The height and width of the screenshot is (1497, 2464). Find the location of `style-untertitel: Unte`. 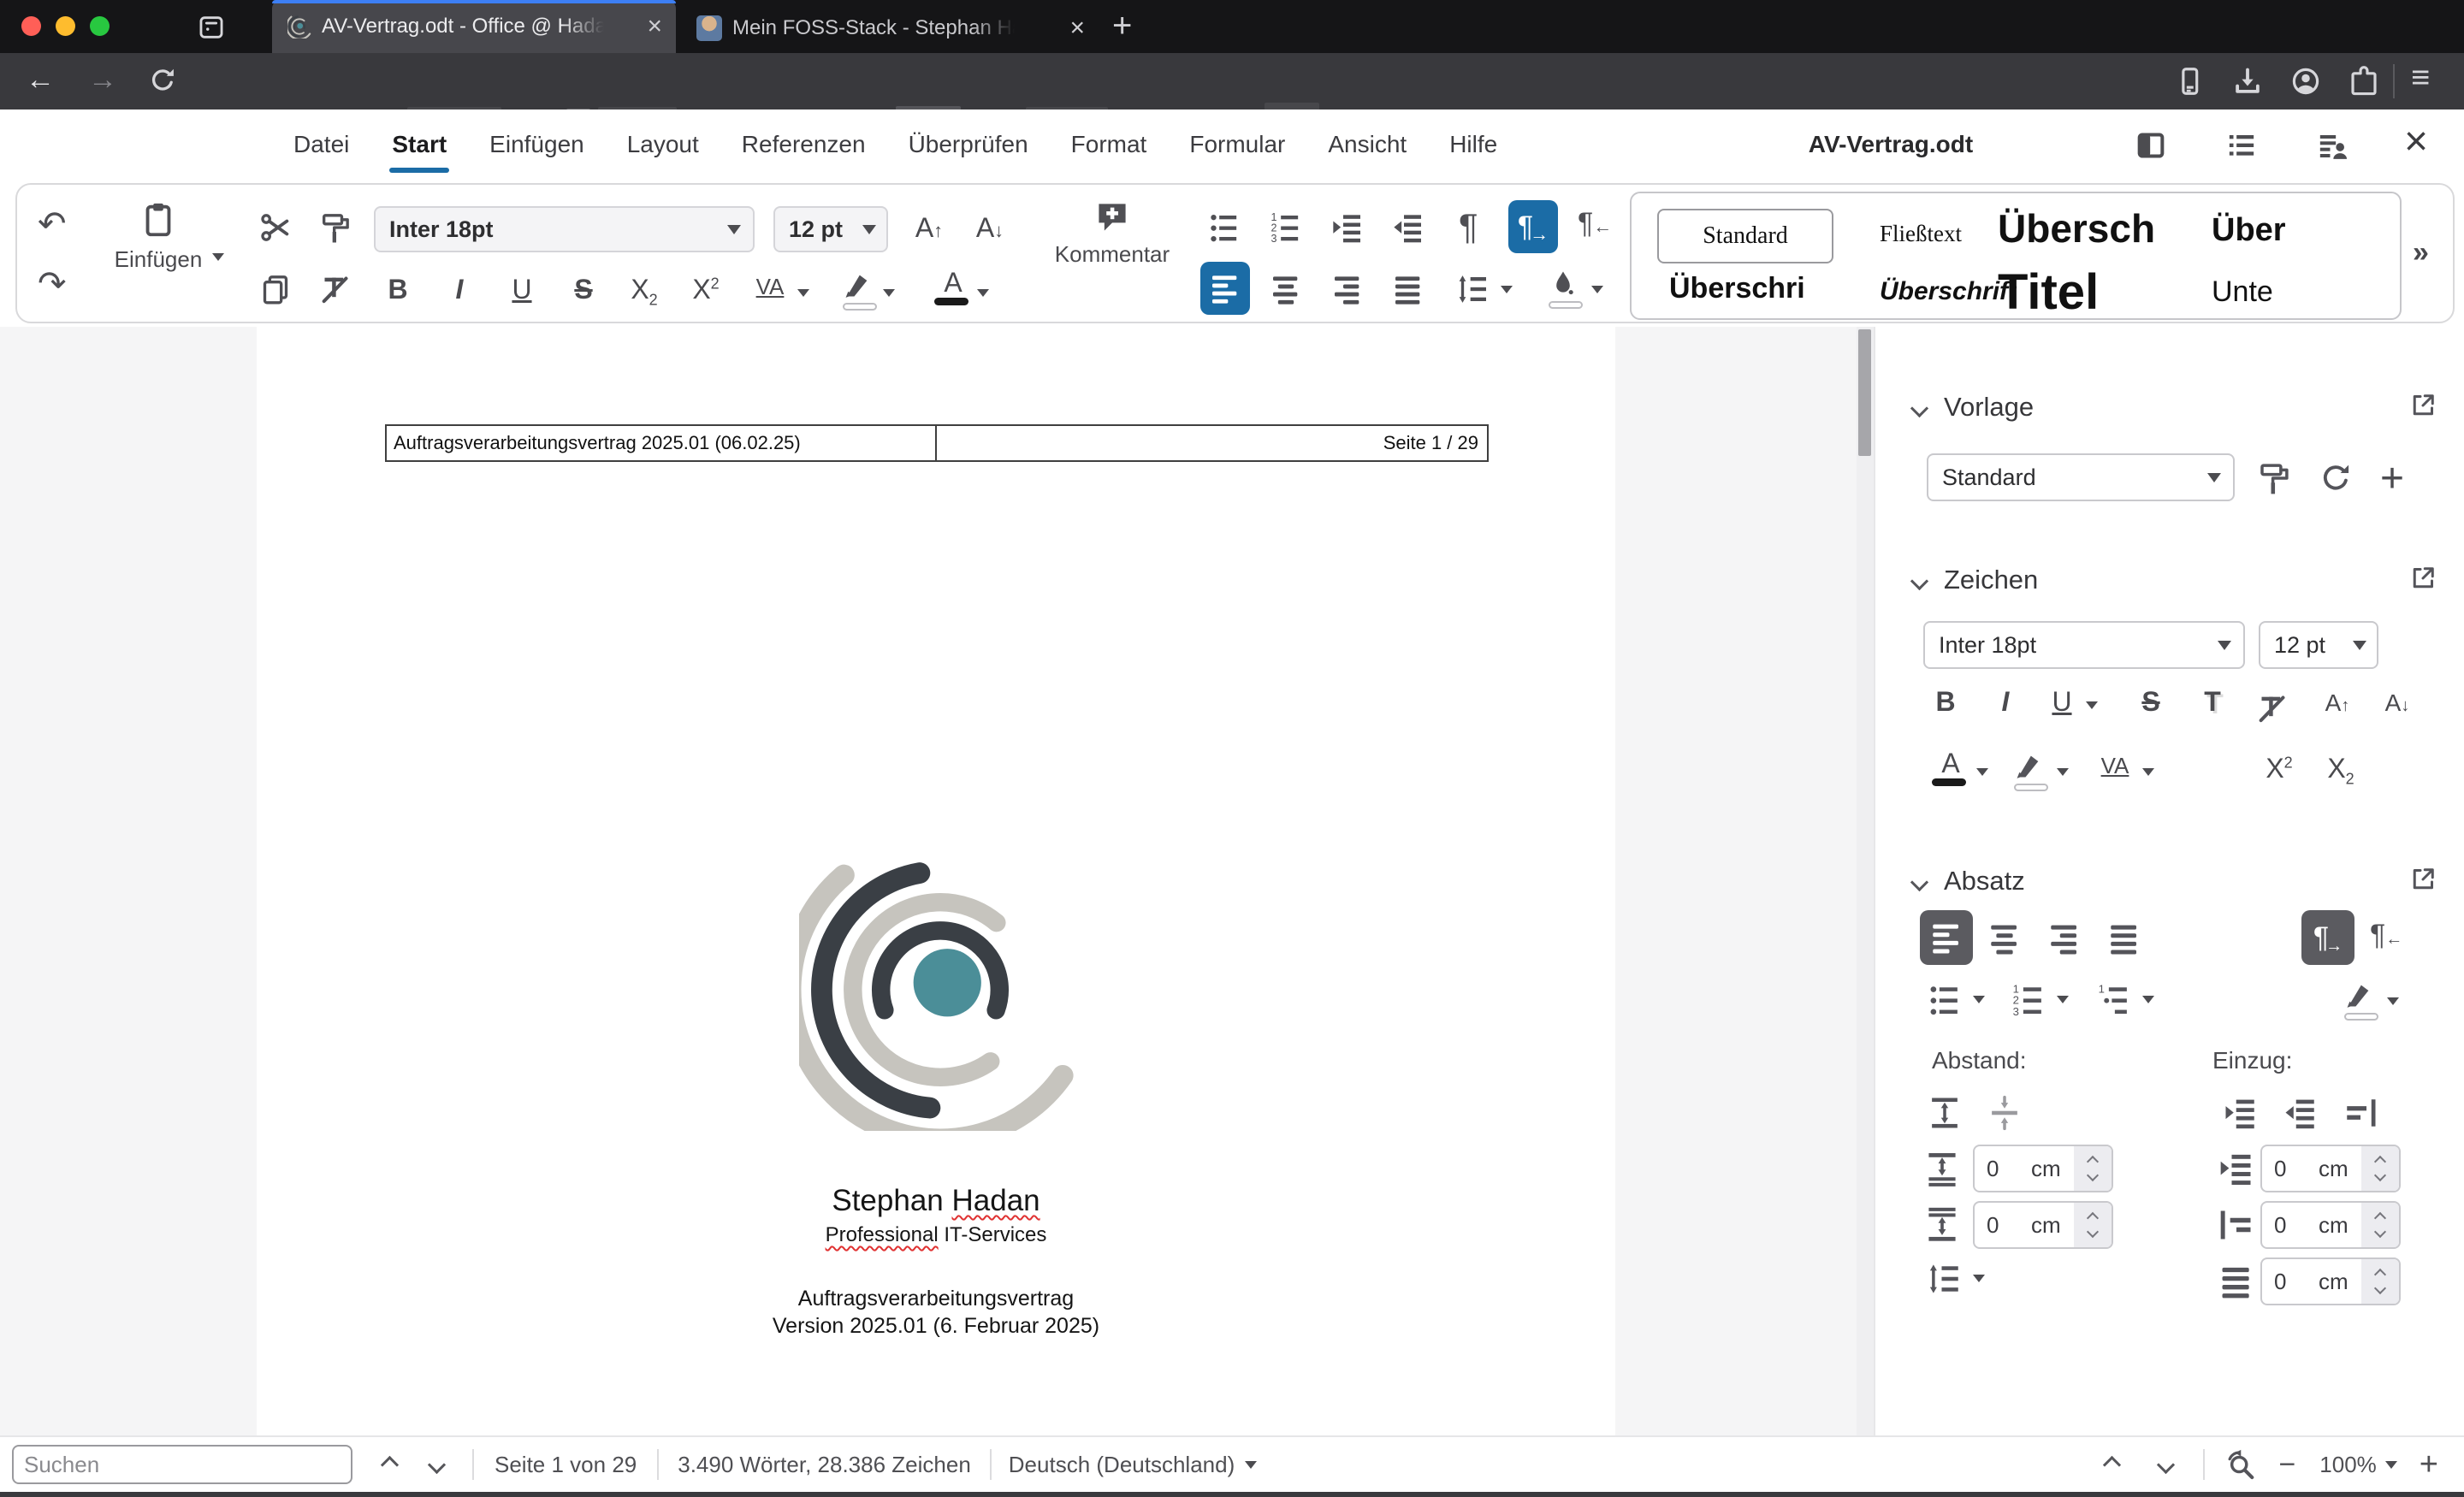

style-untertitel: Unte is located at coordinates (2254, 292).